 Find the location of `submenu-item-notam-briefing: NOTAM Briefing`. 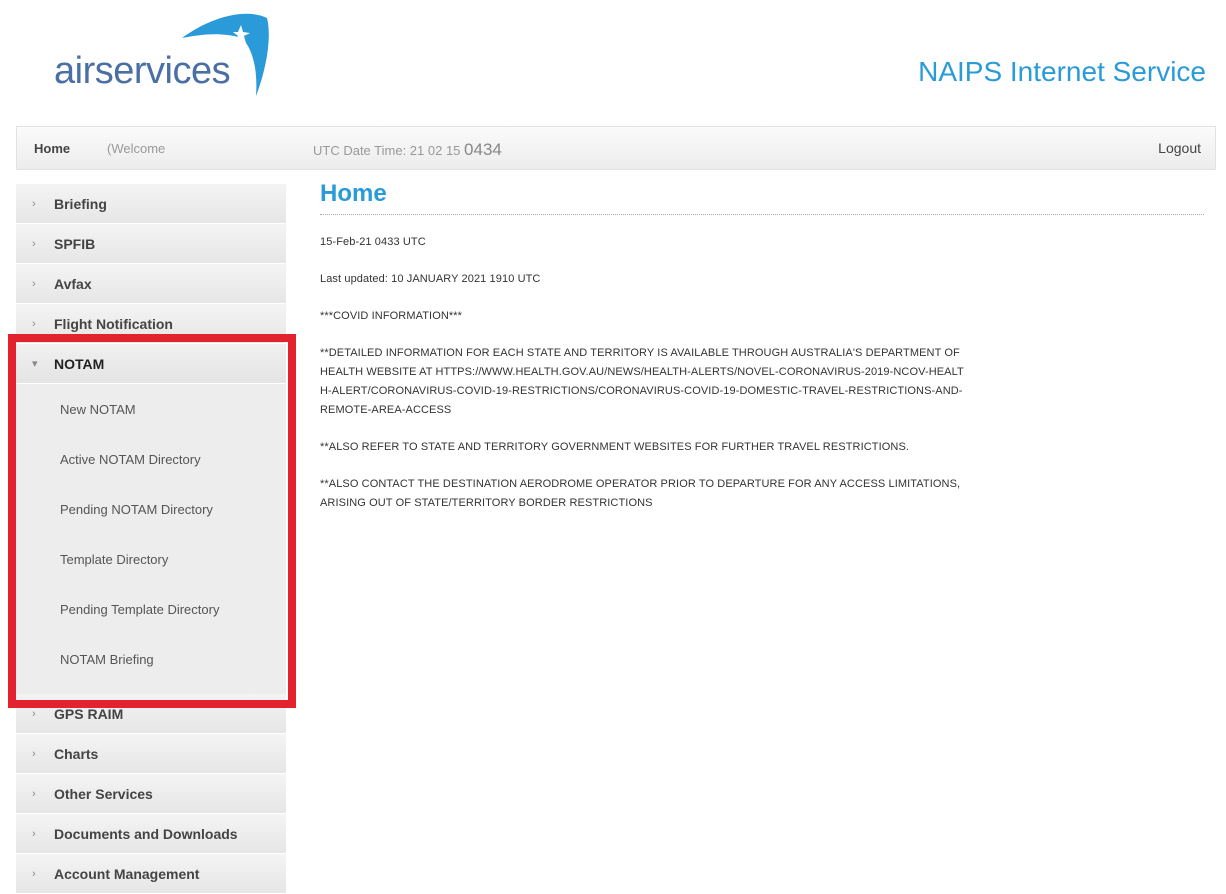

submenu-item-notam-briefing: NOTAM Briefing is located at coordinates (151, 659).